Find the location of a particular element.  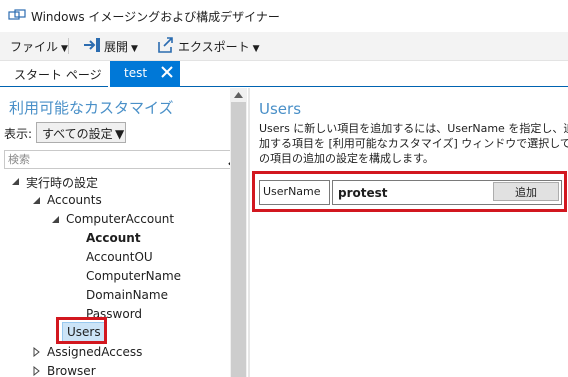

tree-node-accountou: AccountOU is located at coordinates (119, 259).